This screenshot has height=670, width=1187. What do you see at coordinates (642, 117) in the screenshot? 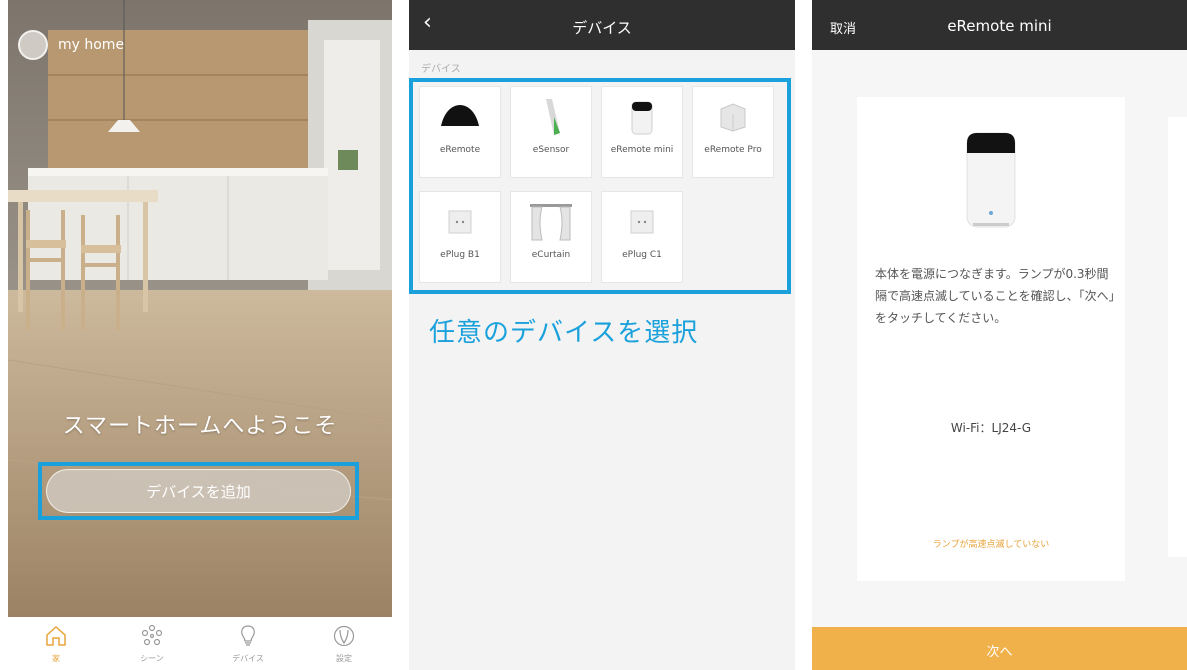
I see `eremote-mini-device-icon` at bounding box center [642, 117].